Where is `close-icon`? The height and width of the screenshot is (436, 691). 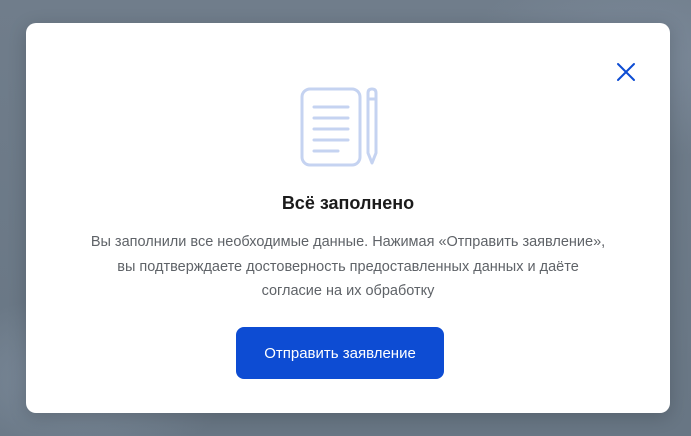
close-icon is located at coordinates (626, 72).